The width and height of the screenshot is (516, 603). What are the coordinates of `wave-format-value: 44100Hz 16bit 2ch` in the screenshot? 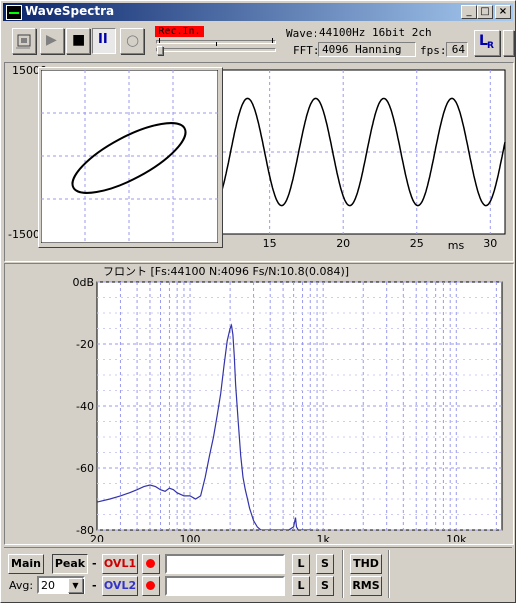 It's located at (391, 33).